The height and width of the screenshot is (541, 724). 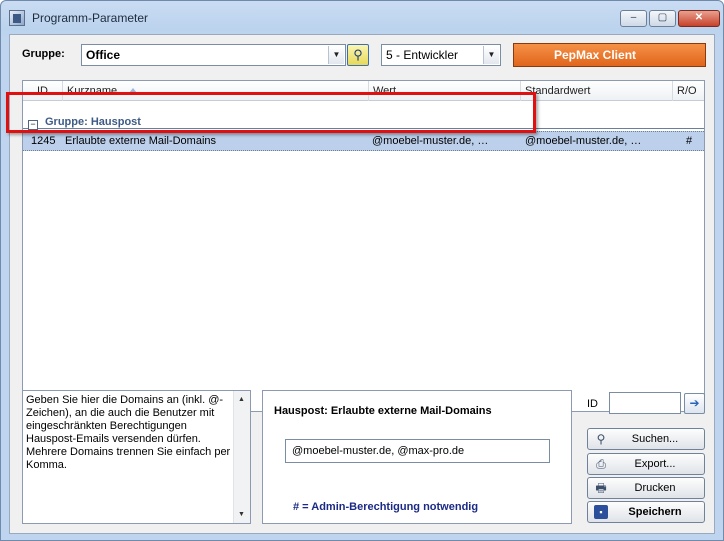 I want to click on gruppe-label: Gruppe:, so click(x=43, y=54).